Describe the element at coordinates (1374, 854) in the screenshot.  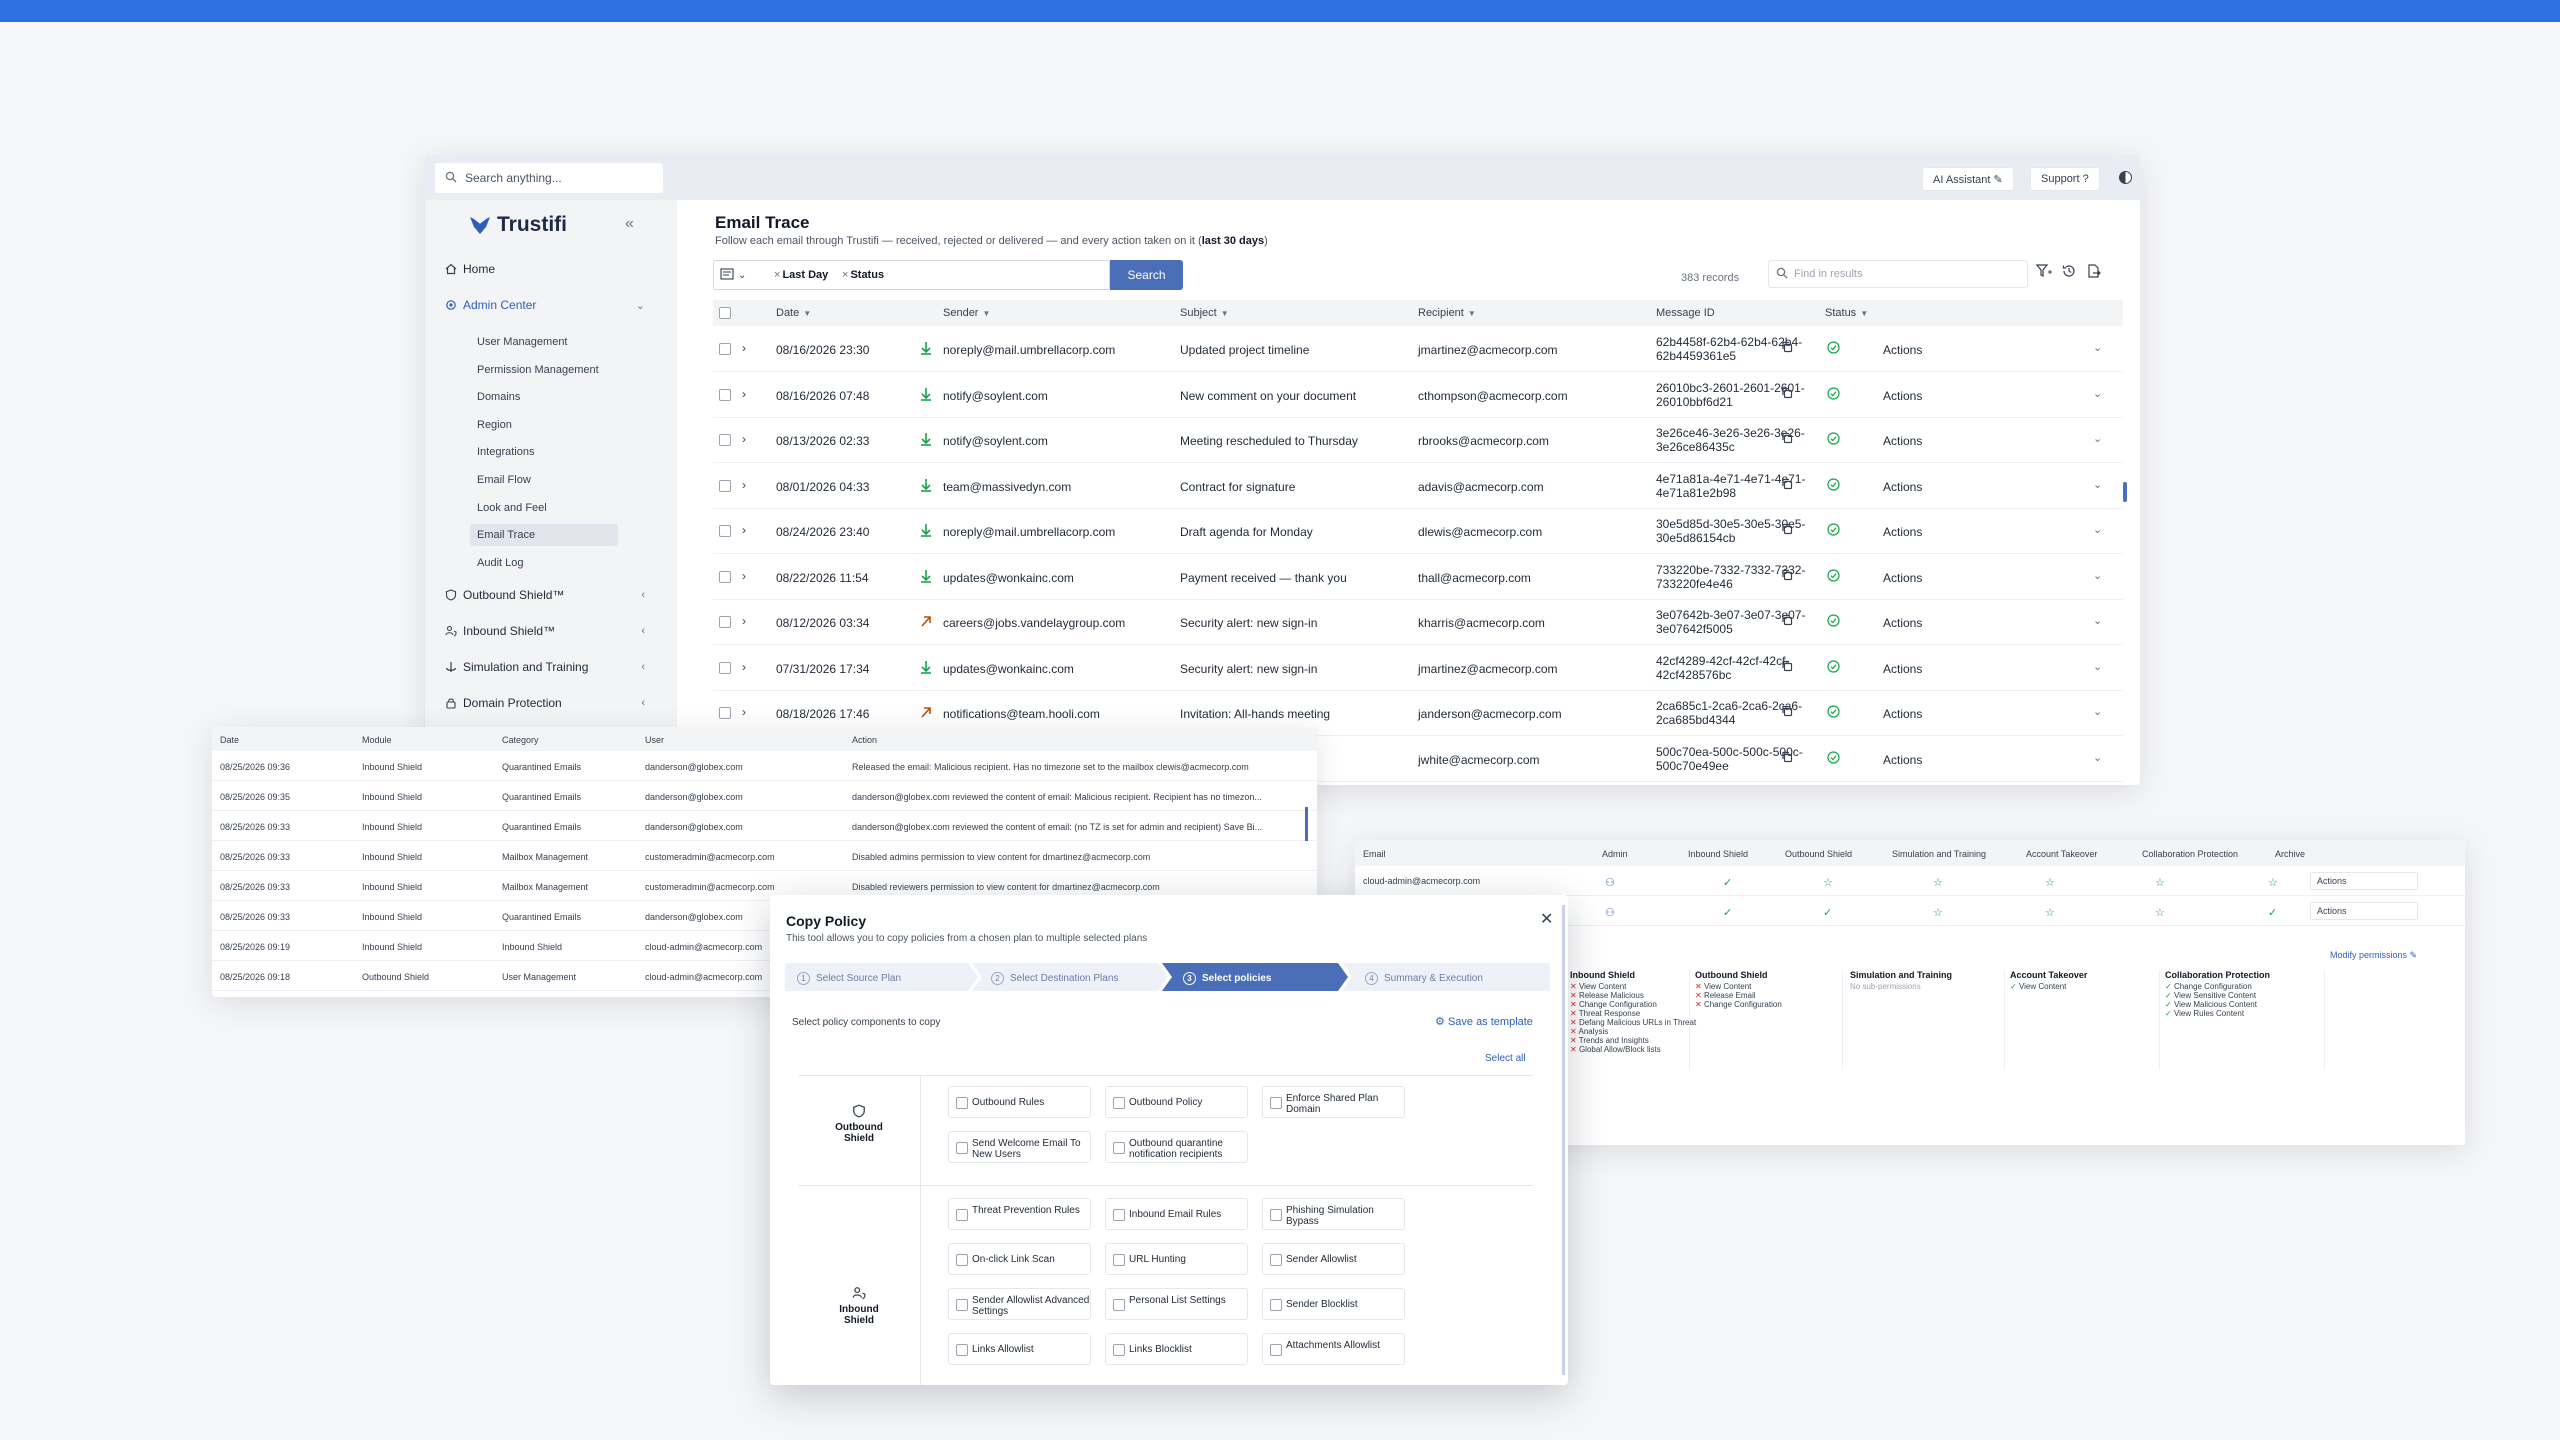
I see `perm-col-email: Email` at that location.